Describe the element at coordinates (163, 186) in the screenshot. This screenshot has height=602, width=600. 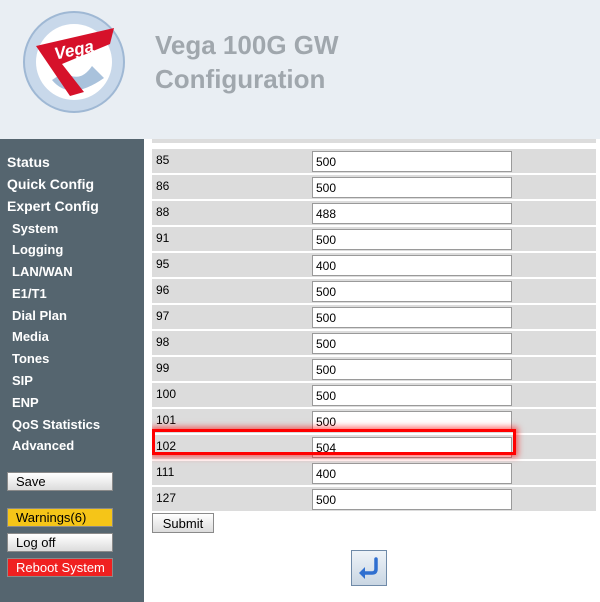
I see `row-label: 86` at that location.